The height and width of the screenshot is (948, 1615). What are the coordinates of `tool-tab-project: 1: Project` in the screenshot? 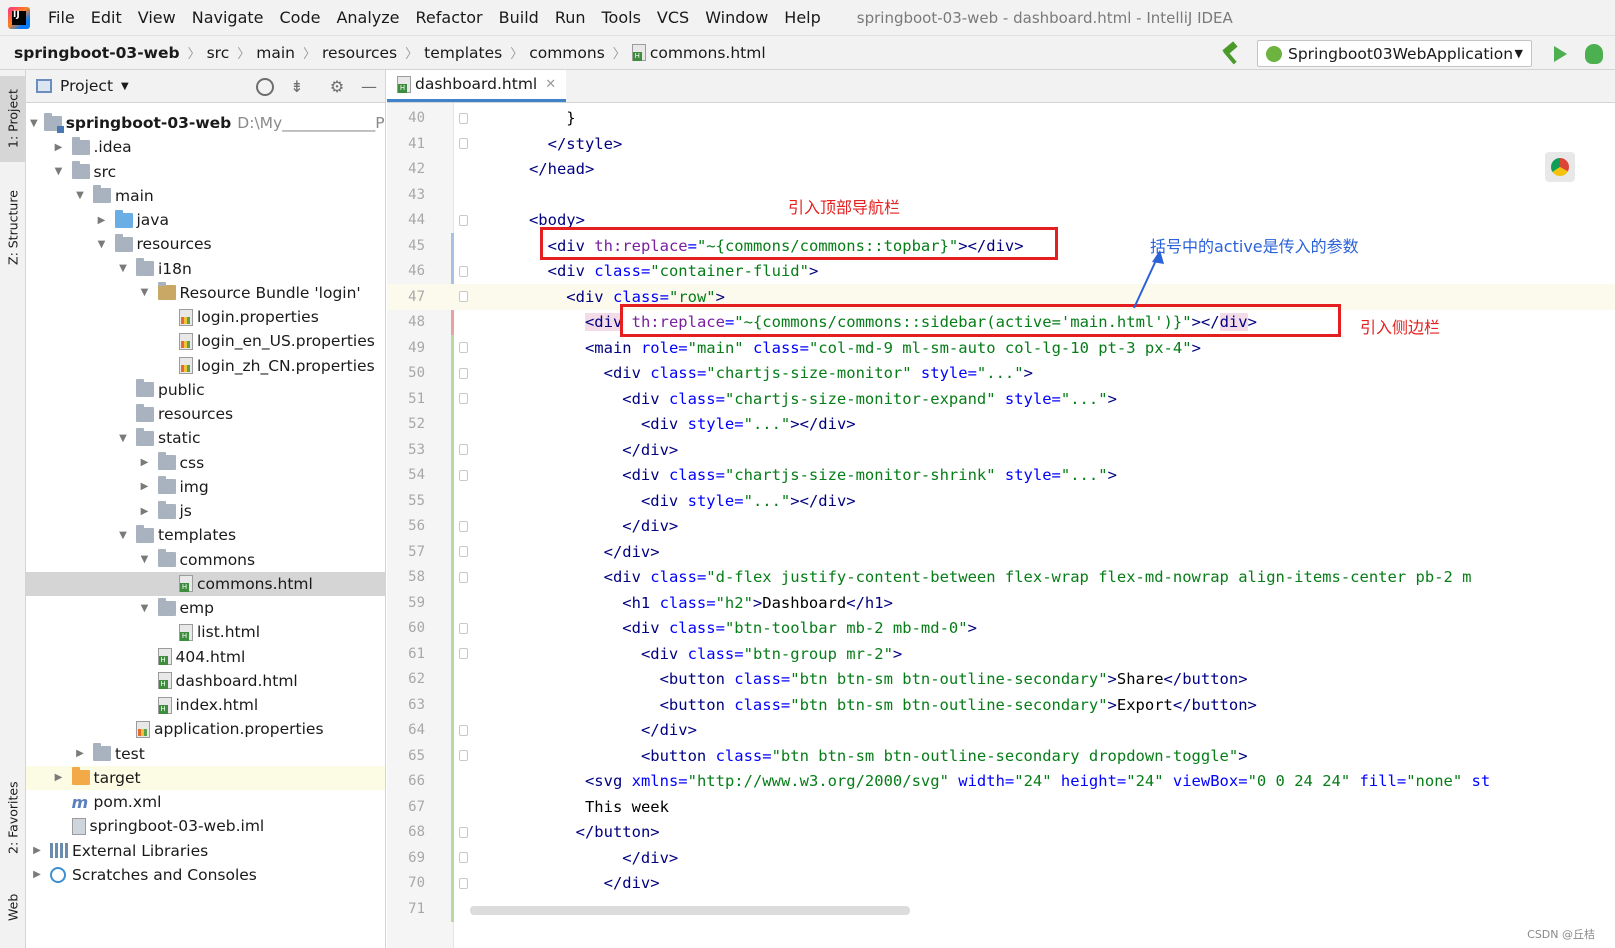 It's located at (13, 119).